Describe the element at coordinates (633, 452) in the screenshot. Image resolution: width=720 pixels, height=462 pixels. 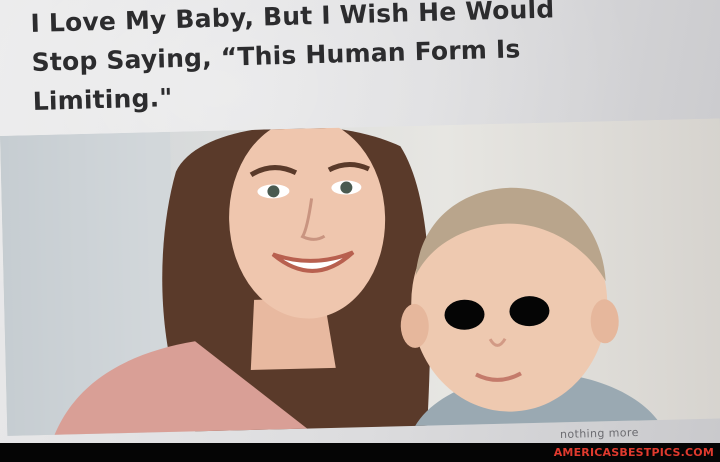
I see `watermark: AMERICASBESTPICS.COM` at that location.